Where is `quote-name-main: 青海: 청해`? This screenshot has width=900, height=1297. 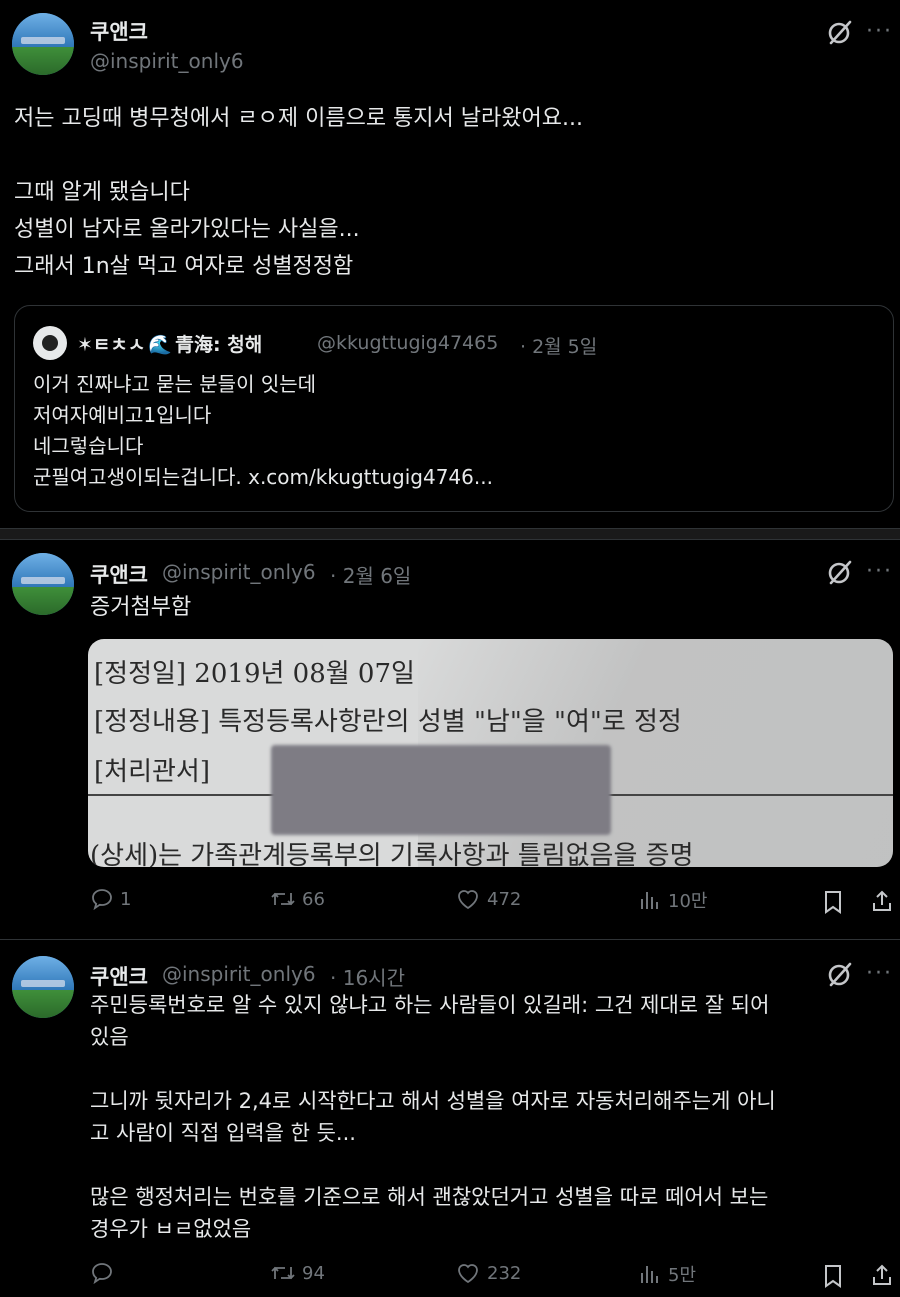
quote-name-main: 青海: 청해 is located at coordinates (219, 345).